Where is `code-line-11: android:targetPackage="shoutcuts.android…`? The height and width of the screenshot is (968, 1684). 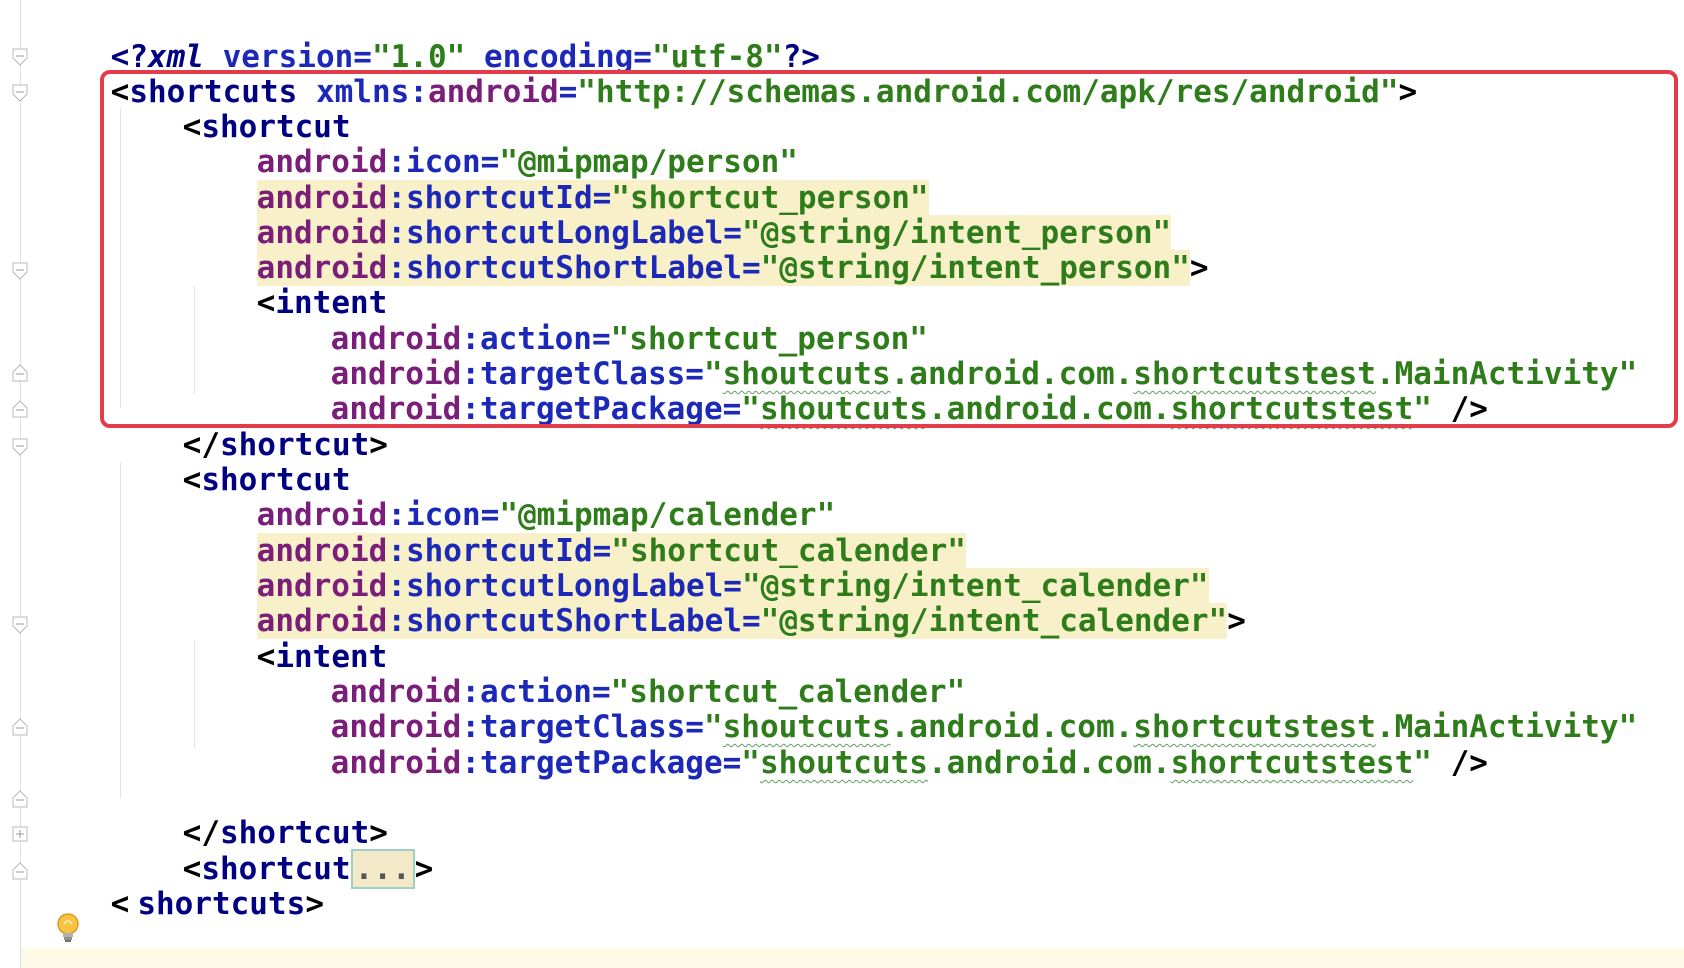 code-line-11: android:targetPackage="shoutcuts.android… is located at coordinates (872, 389).